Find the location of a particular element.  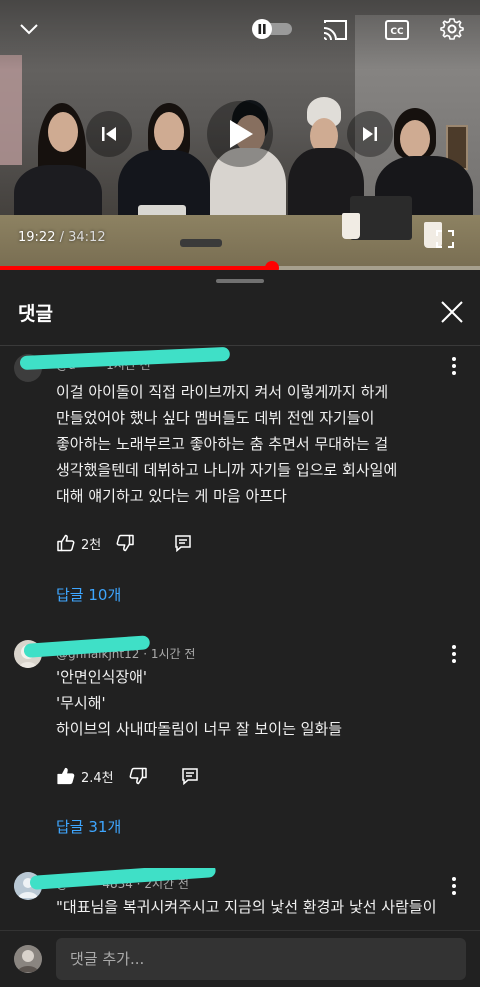

skip-previous-icon is located at coordinates (109, 134).